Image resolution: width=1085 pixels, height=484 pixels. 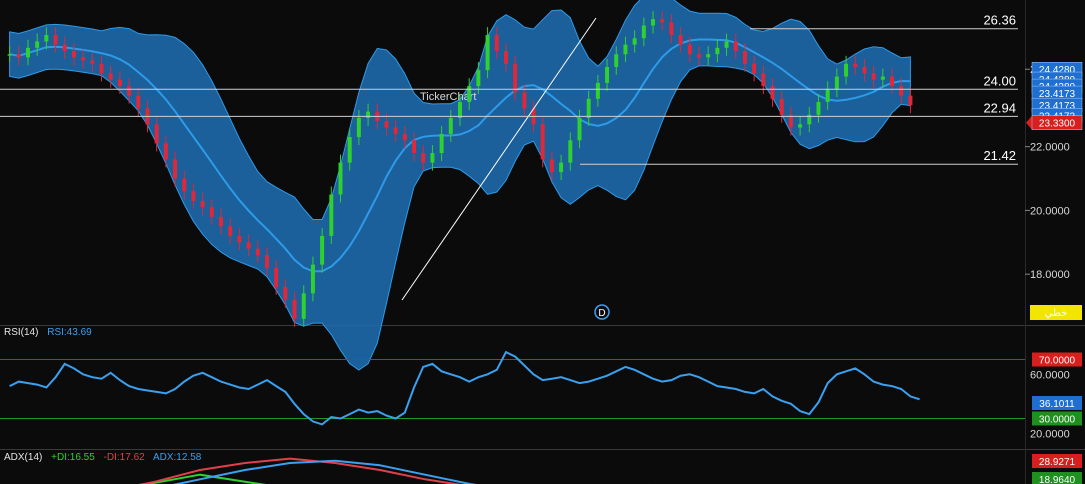 What do you see at coordinates (73, 457) in the screenshot?
I see `adx-plus-di-label: +DI:16.55` at bounding box center [73, 457].